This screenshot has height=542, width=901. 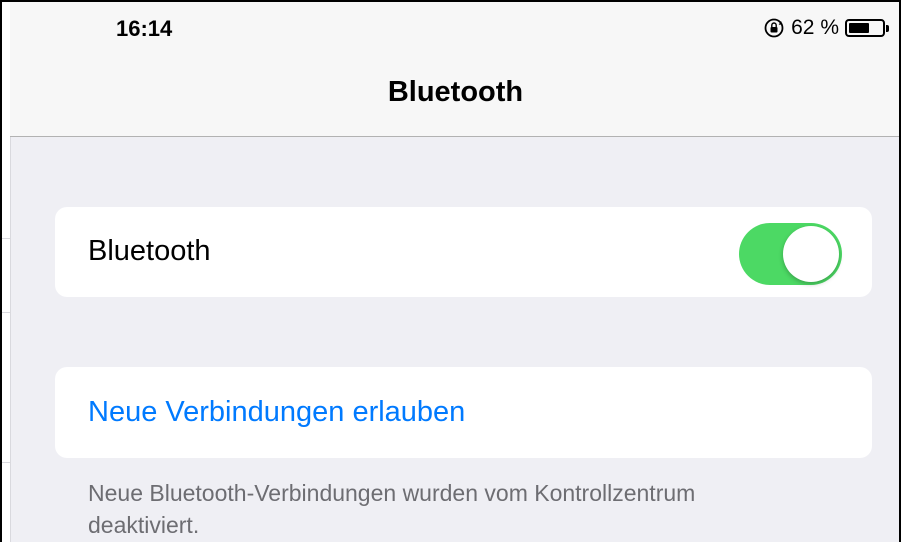 What do you see at coordinates (811, 254) in the screenshot?
I see `toggle-knob` at bounding box center [811, 254].